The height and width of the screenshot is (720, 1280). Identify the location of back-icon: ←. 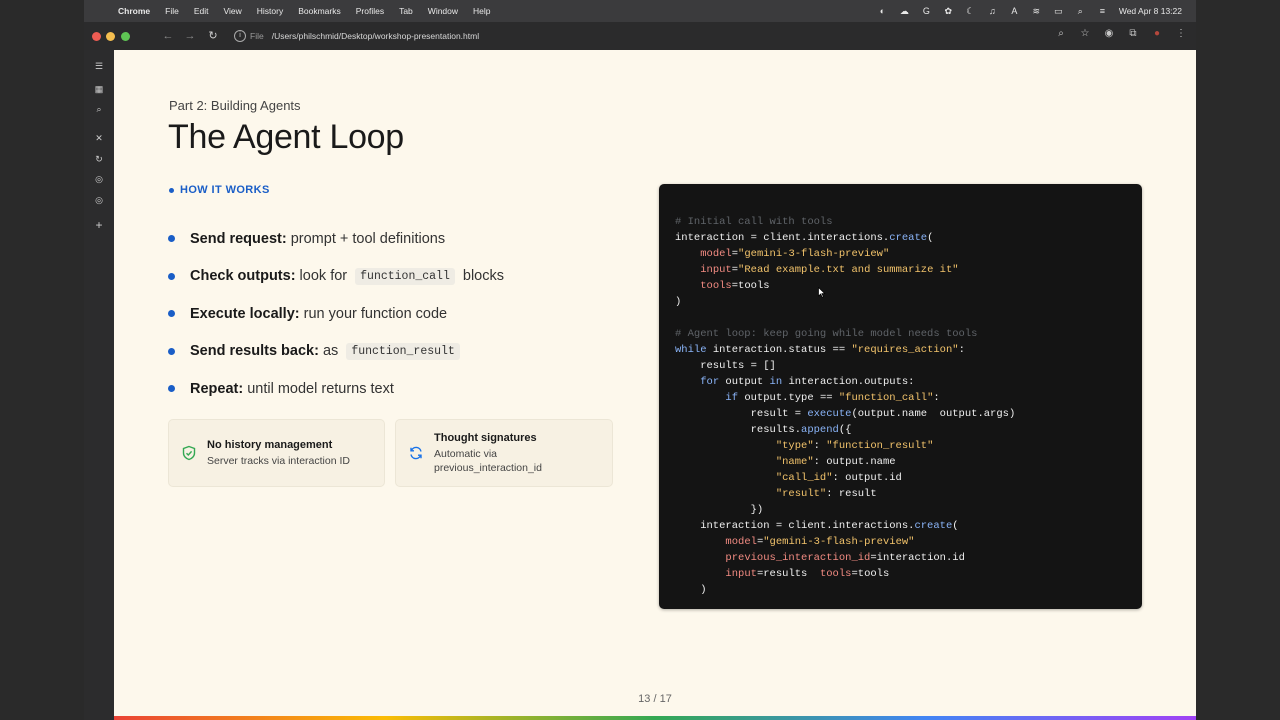
(168, 36).